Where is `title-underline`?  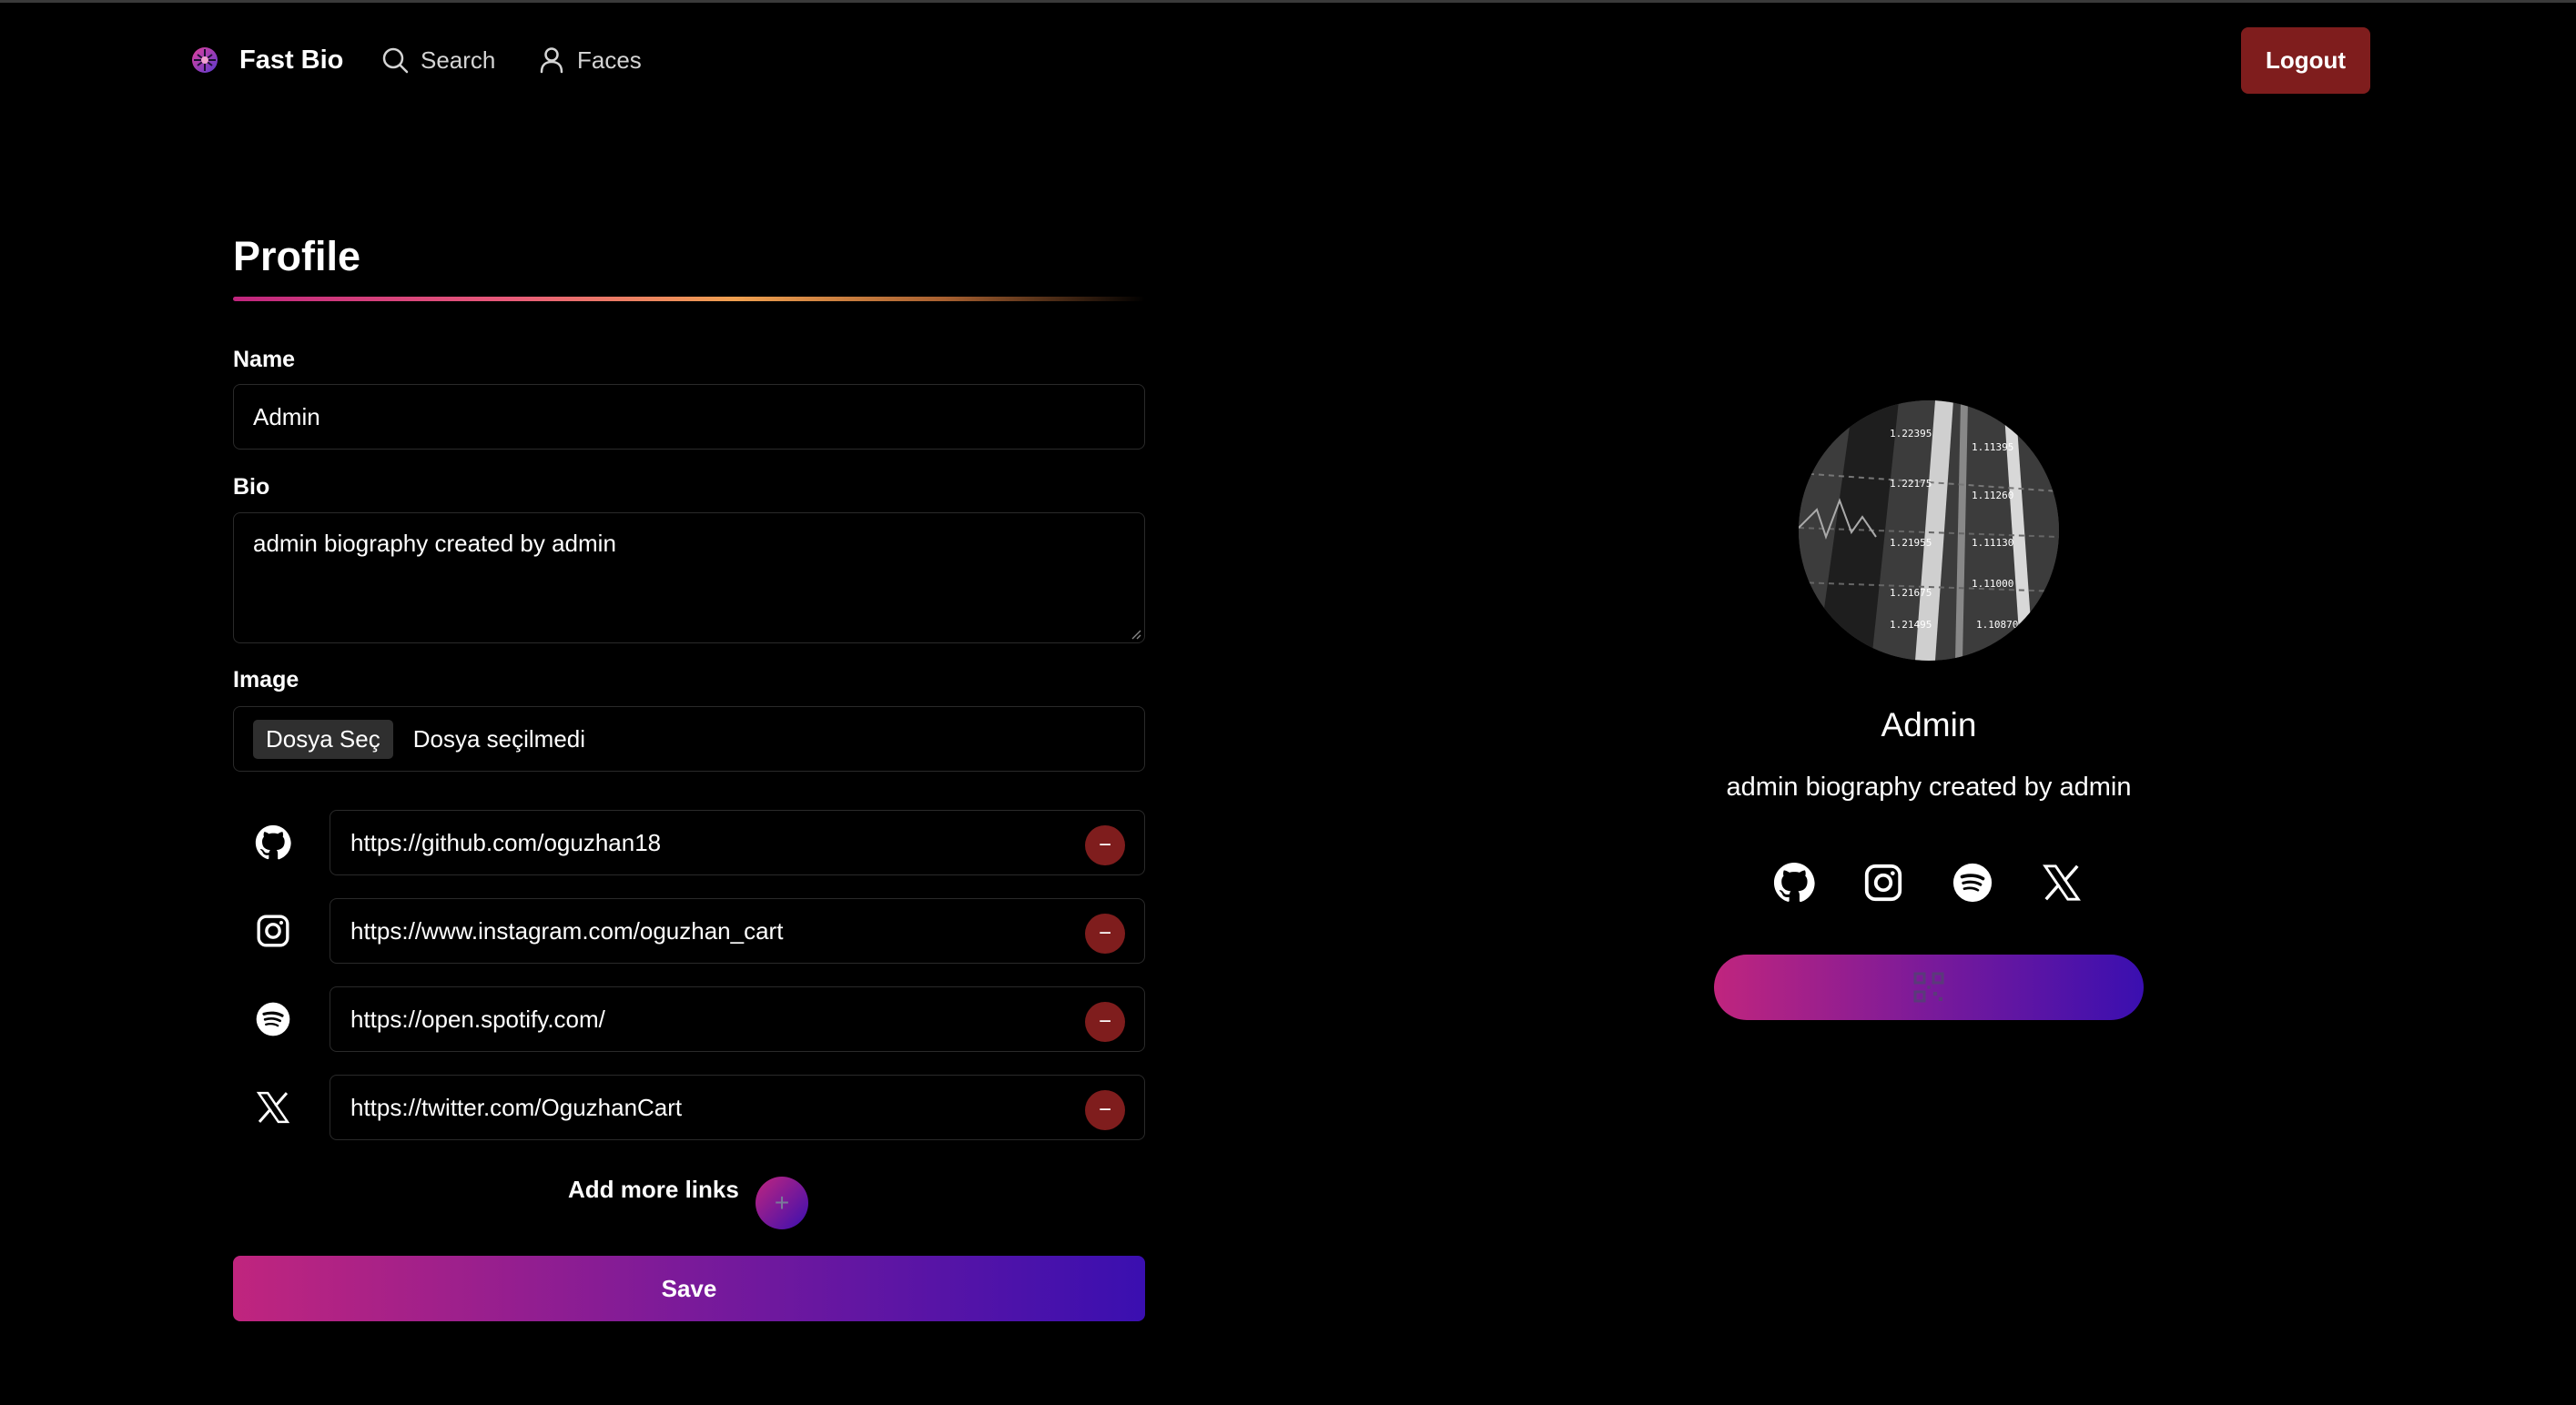
title-underline is located at coordinates (689, 299).